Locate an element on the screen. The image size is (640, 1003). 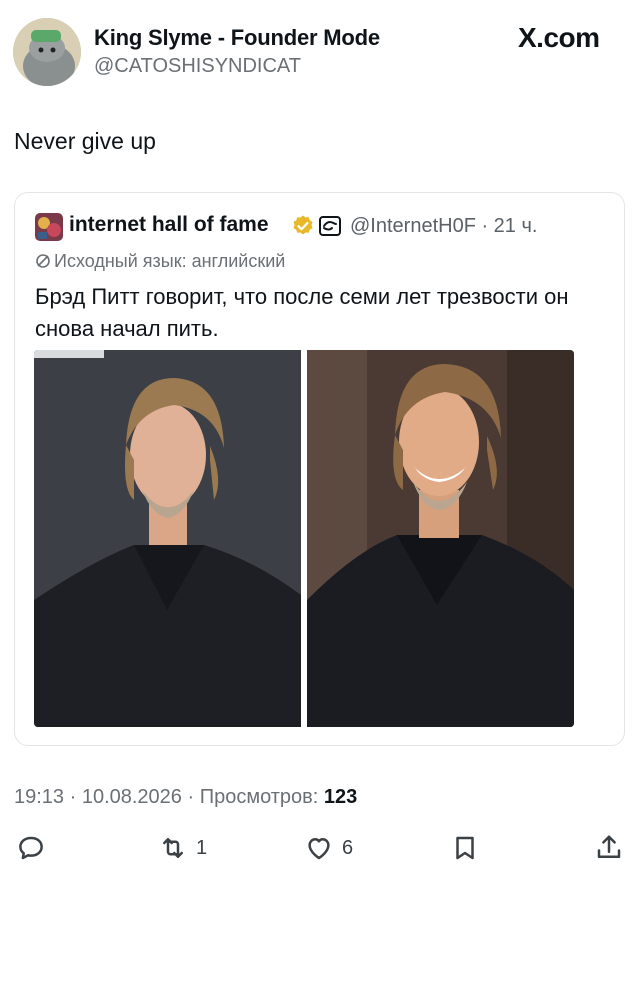
like-count: 6 is located at coordinates (348, 847).